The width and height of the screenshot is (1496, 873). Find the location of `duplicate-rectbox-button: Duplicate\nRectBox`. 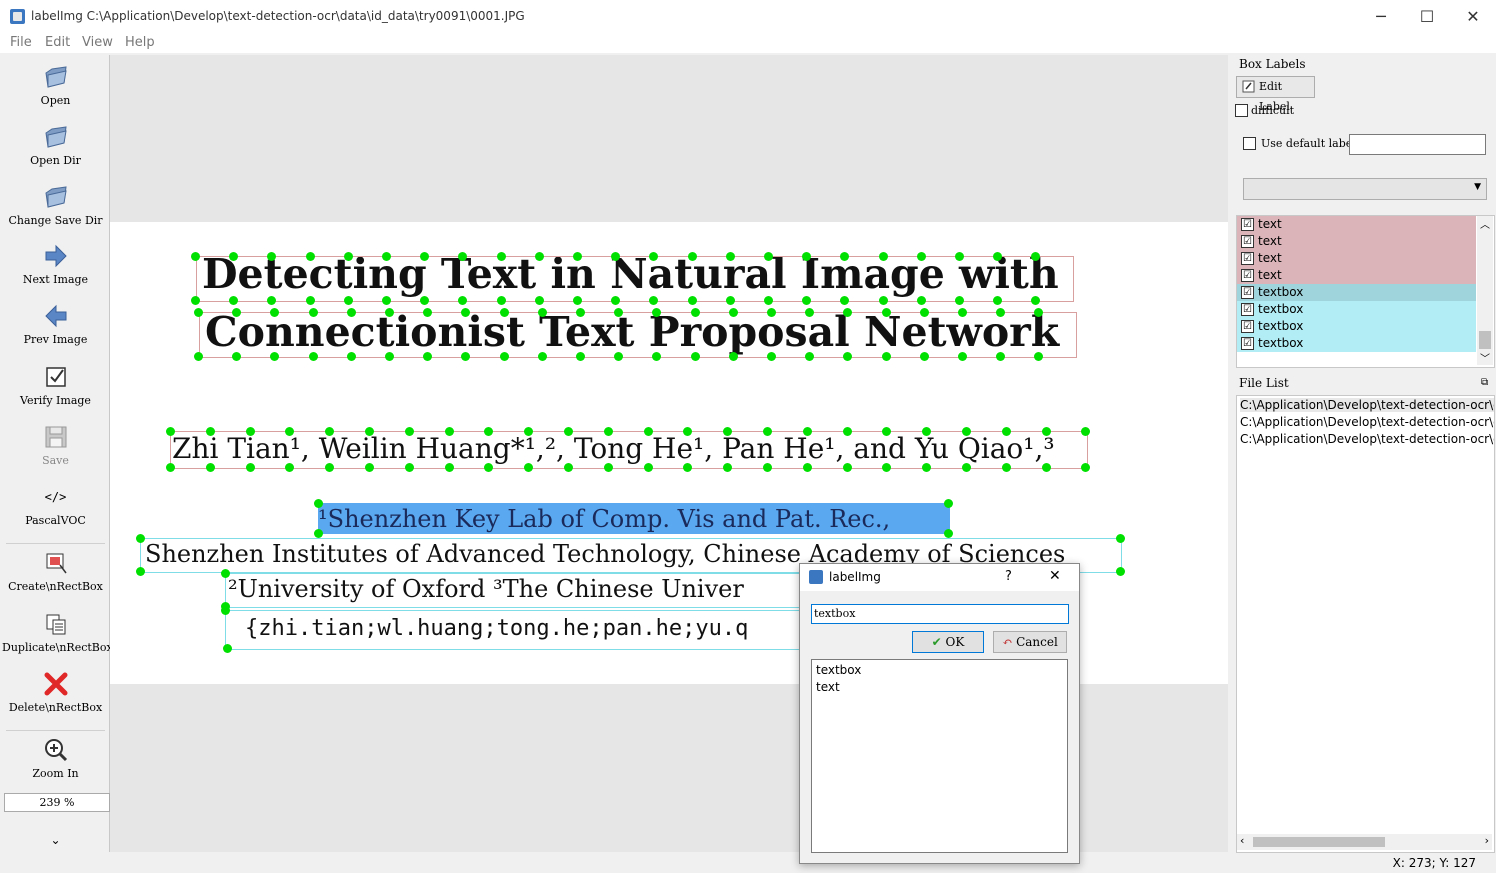

duplicate-rectbox-button: Duplicate\nRectBox is located at coordinates (57, 632).